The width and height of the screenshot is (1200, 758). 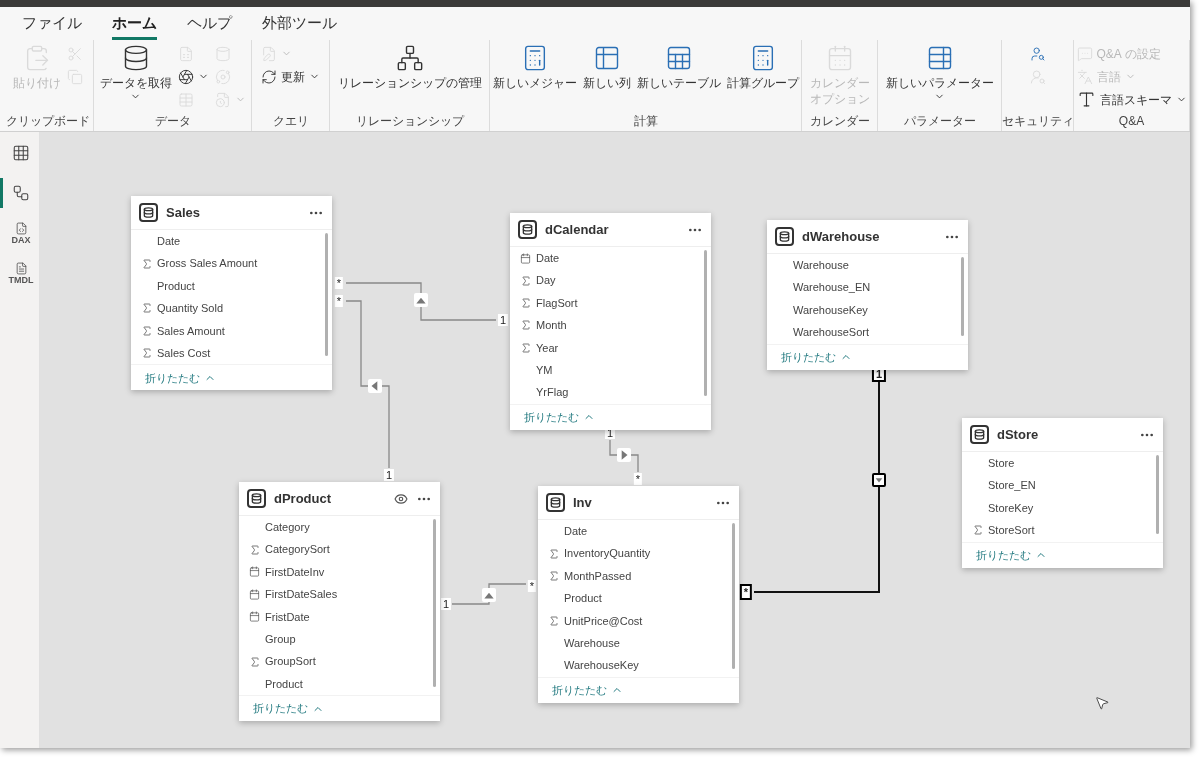 What do you see at coordinates (401, 498) in the screenshot?
I see `eye-icon` at bounding box center [401, 498].